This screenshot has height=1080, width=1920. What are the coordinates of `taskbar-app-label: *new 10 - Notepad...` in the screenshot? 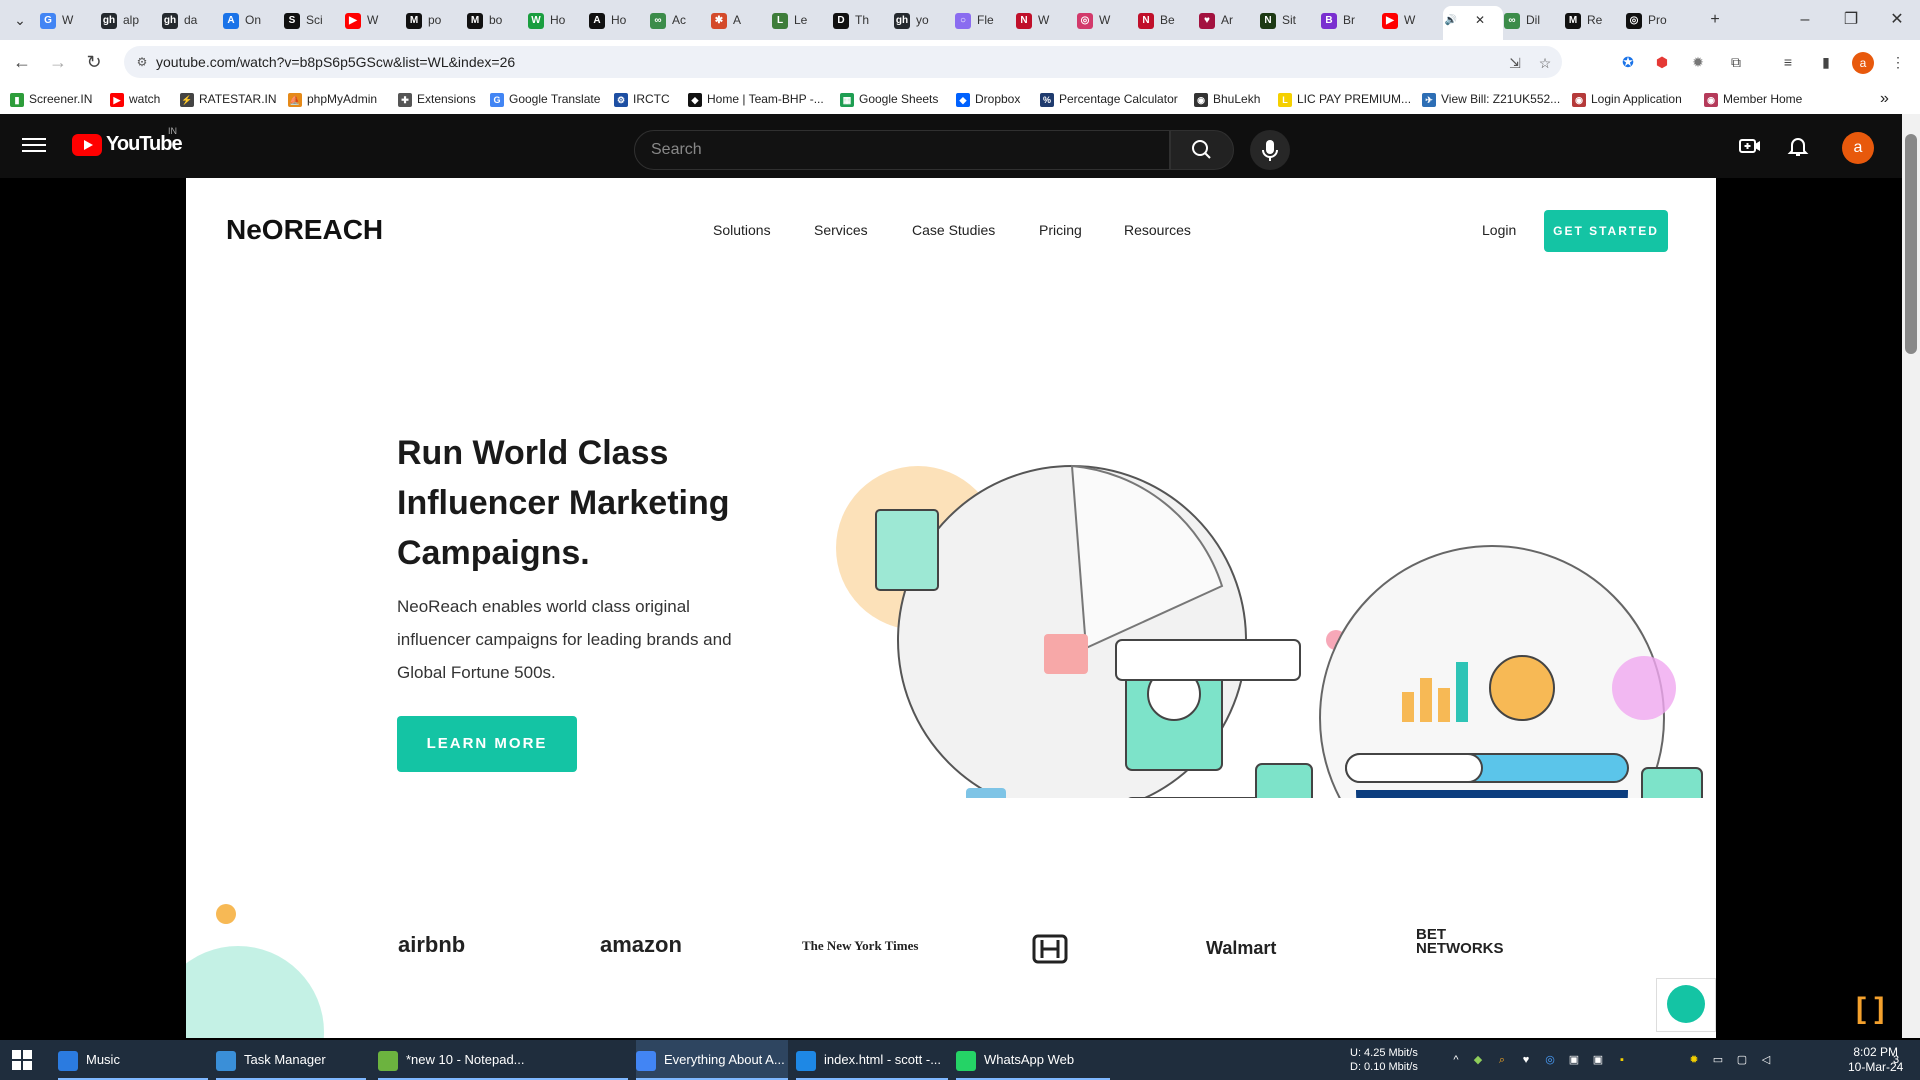 It's located at (465, 1059).